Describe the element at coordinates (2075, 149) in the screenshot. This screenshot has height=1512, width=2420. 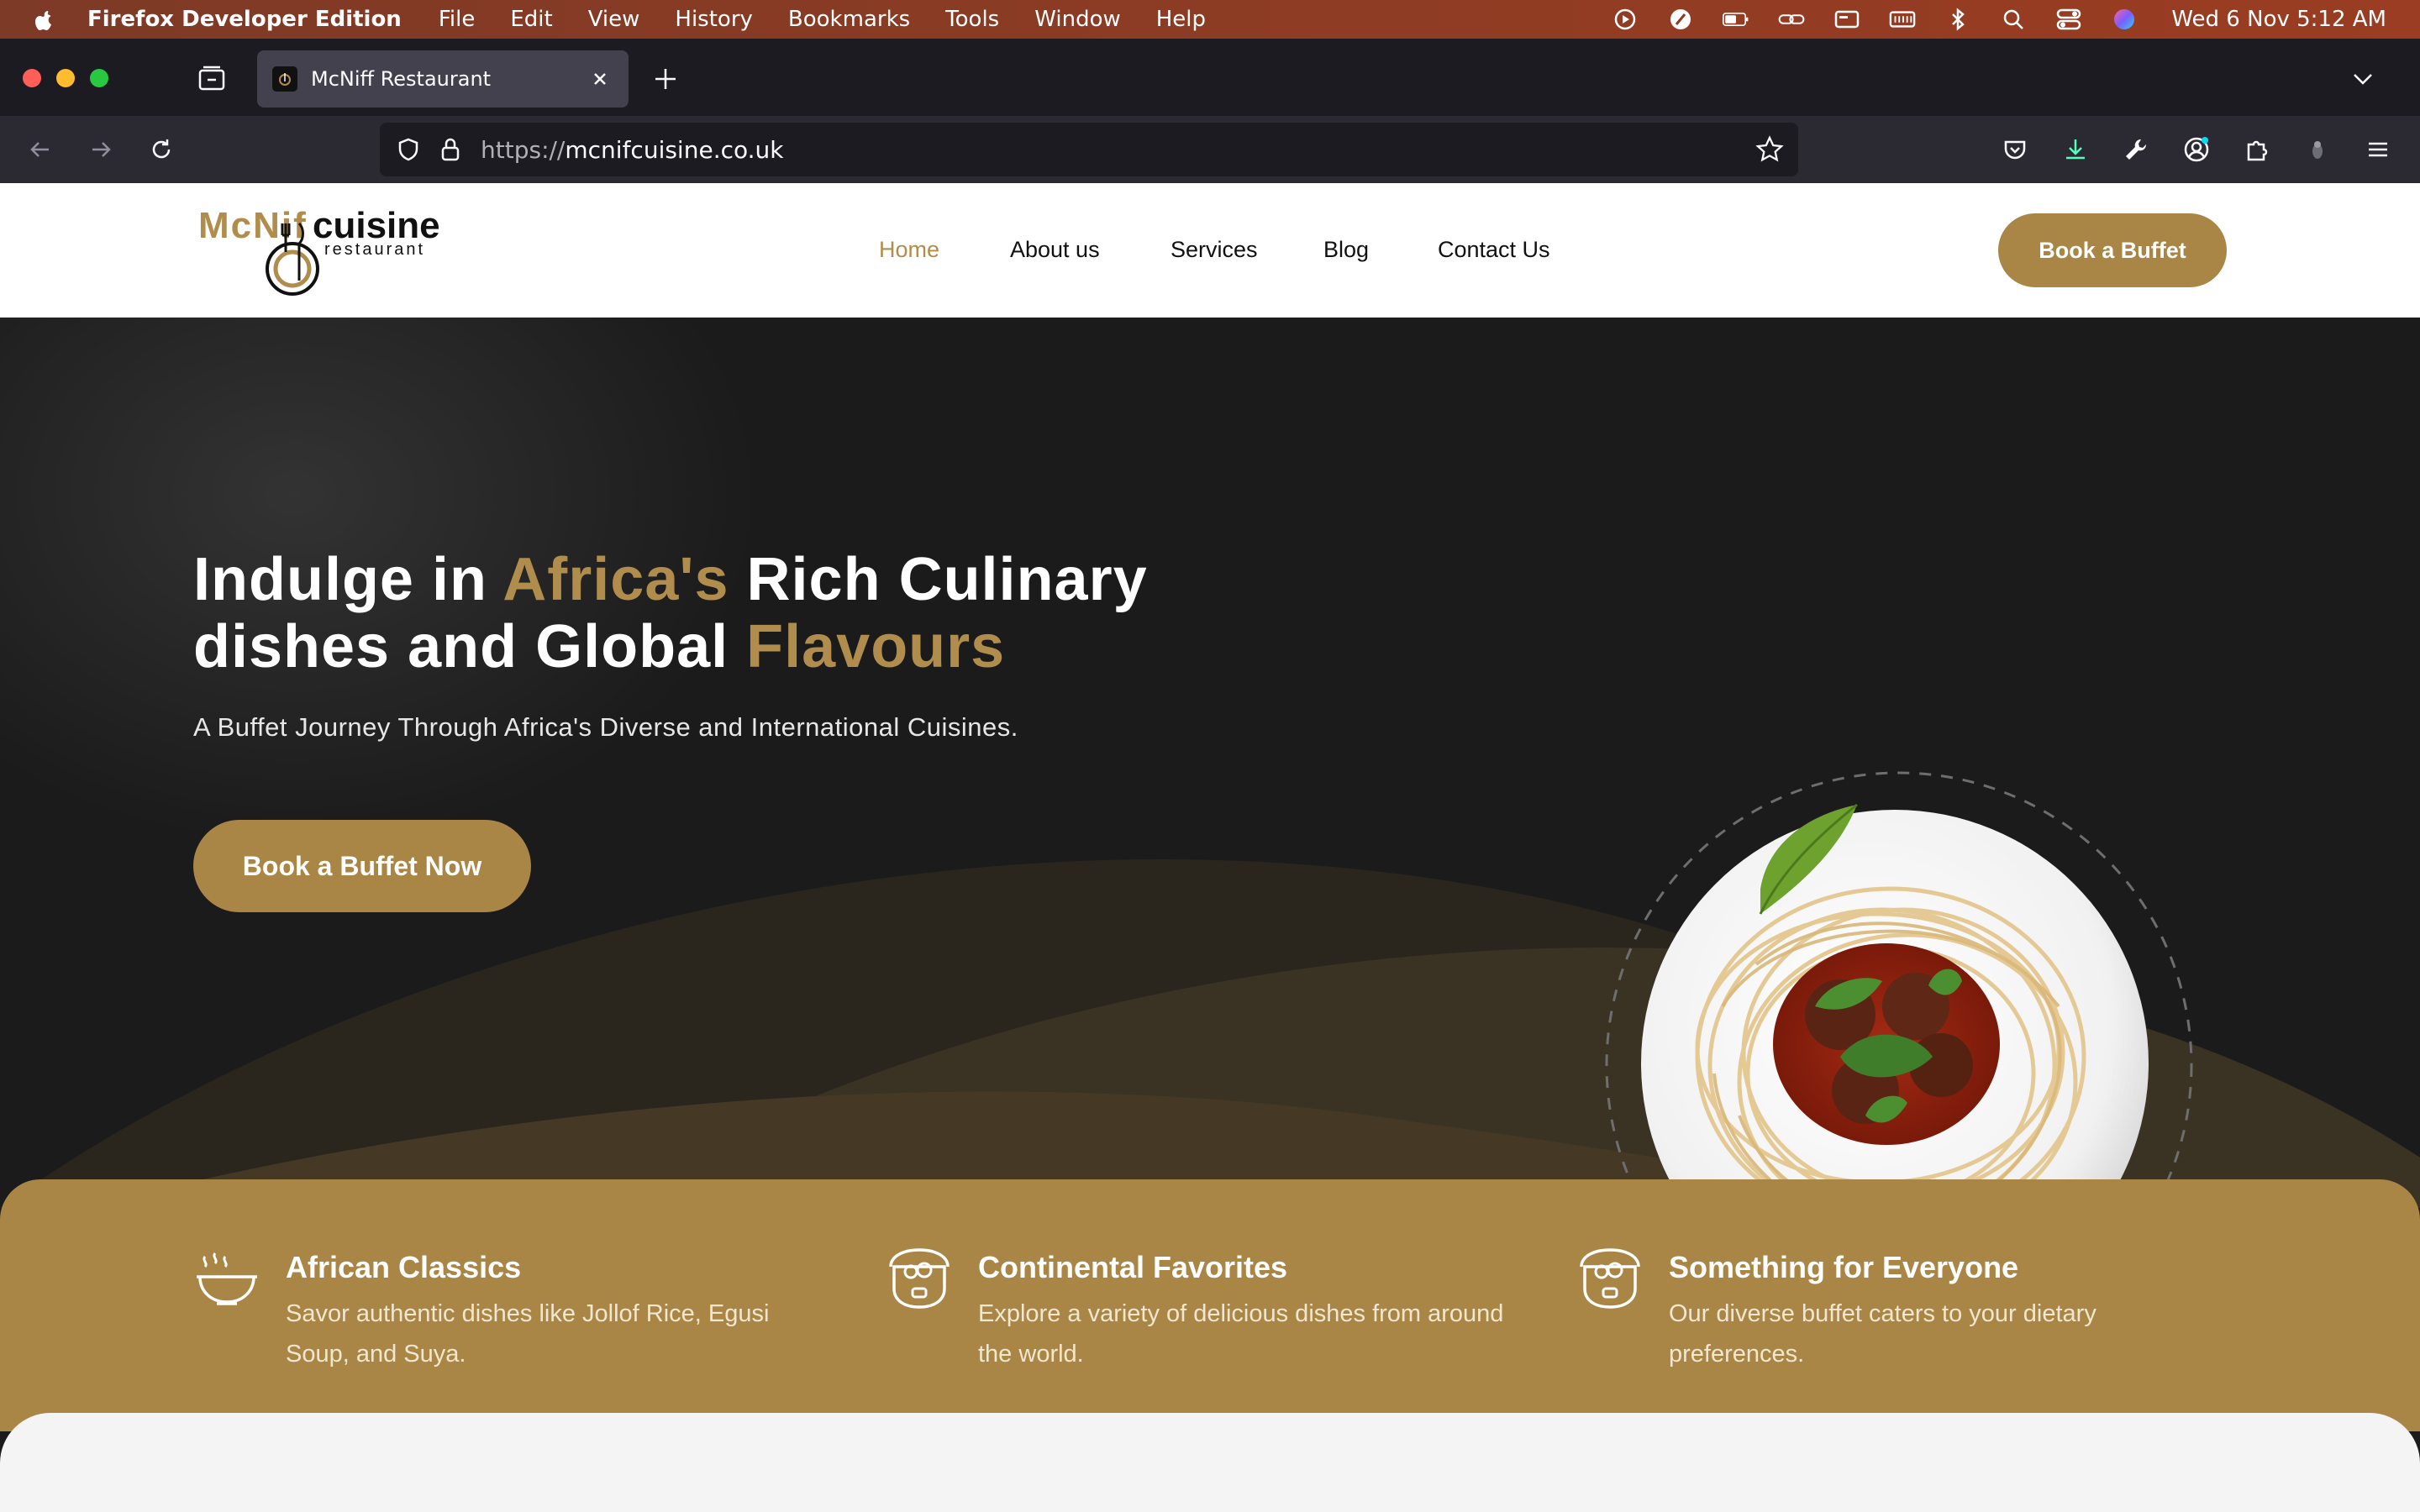
I see `downloads-icon` at that location.